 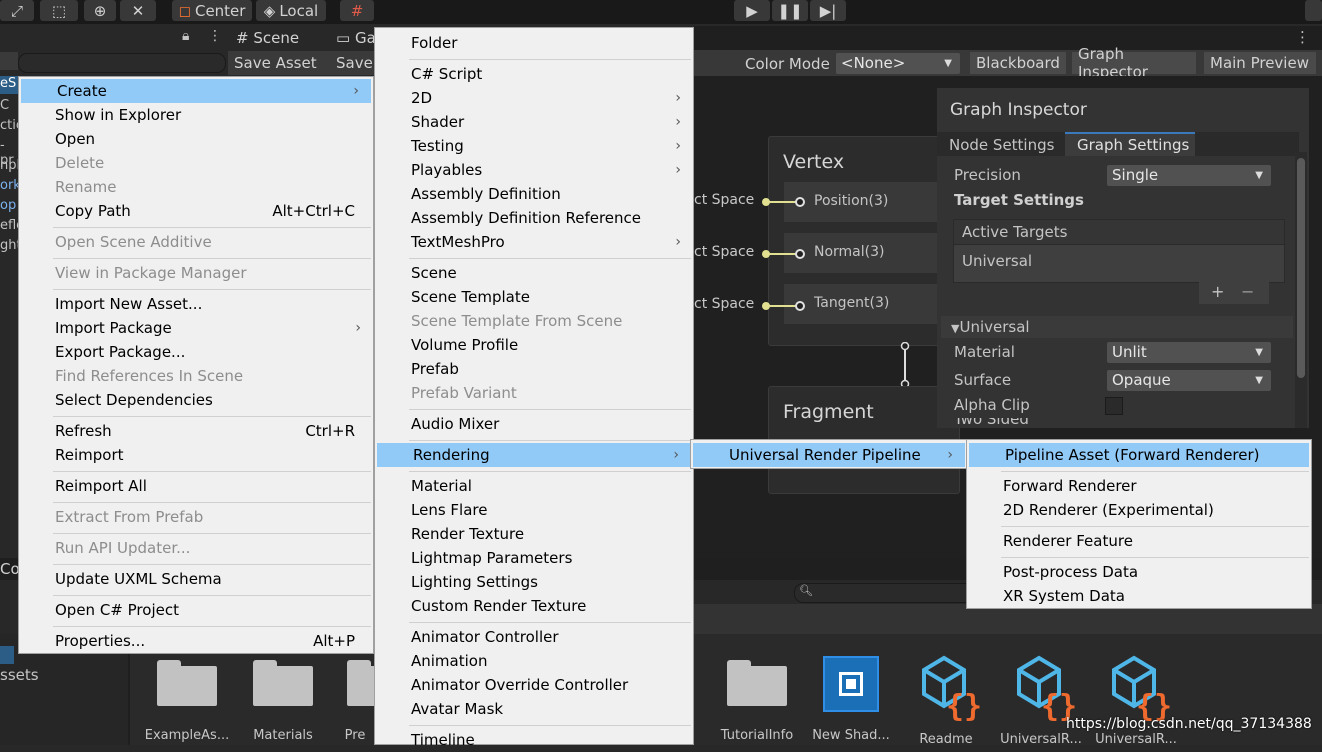 What do you see at coordinates (196, 486) in the screenshot?
I see `menu-item-reimport-all: Reimport All` at bounding box center [196, 486].